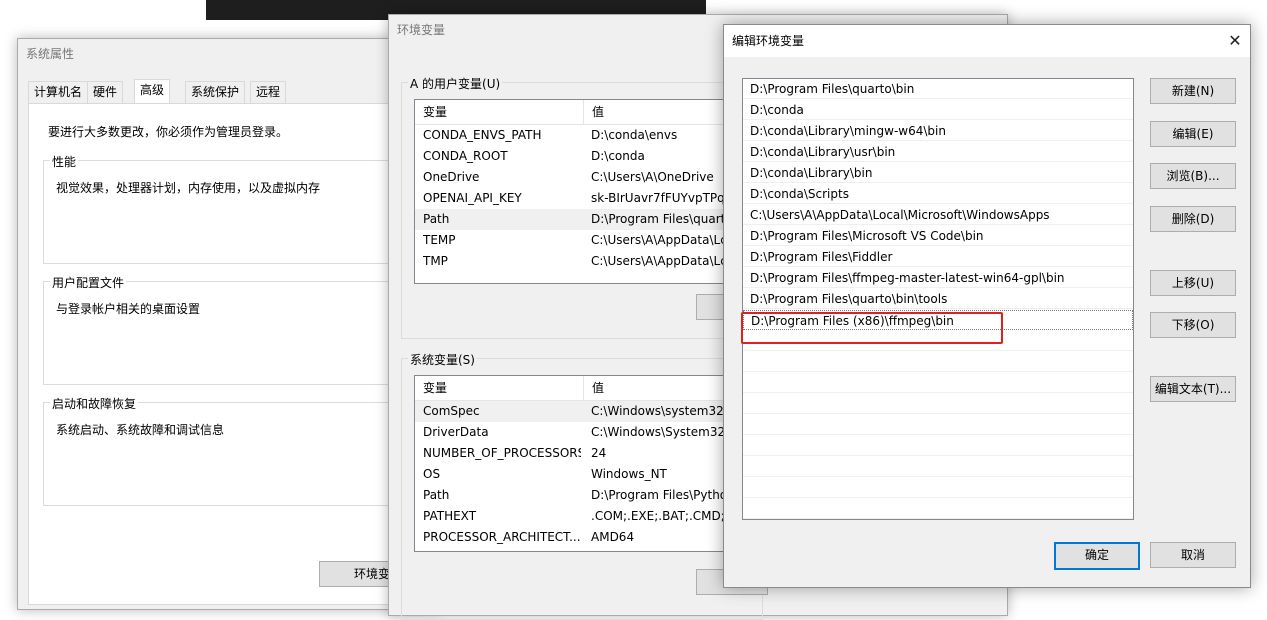  I want to click on system-col-value: 值, so click(593, 388).